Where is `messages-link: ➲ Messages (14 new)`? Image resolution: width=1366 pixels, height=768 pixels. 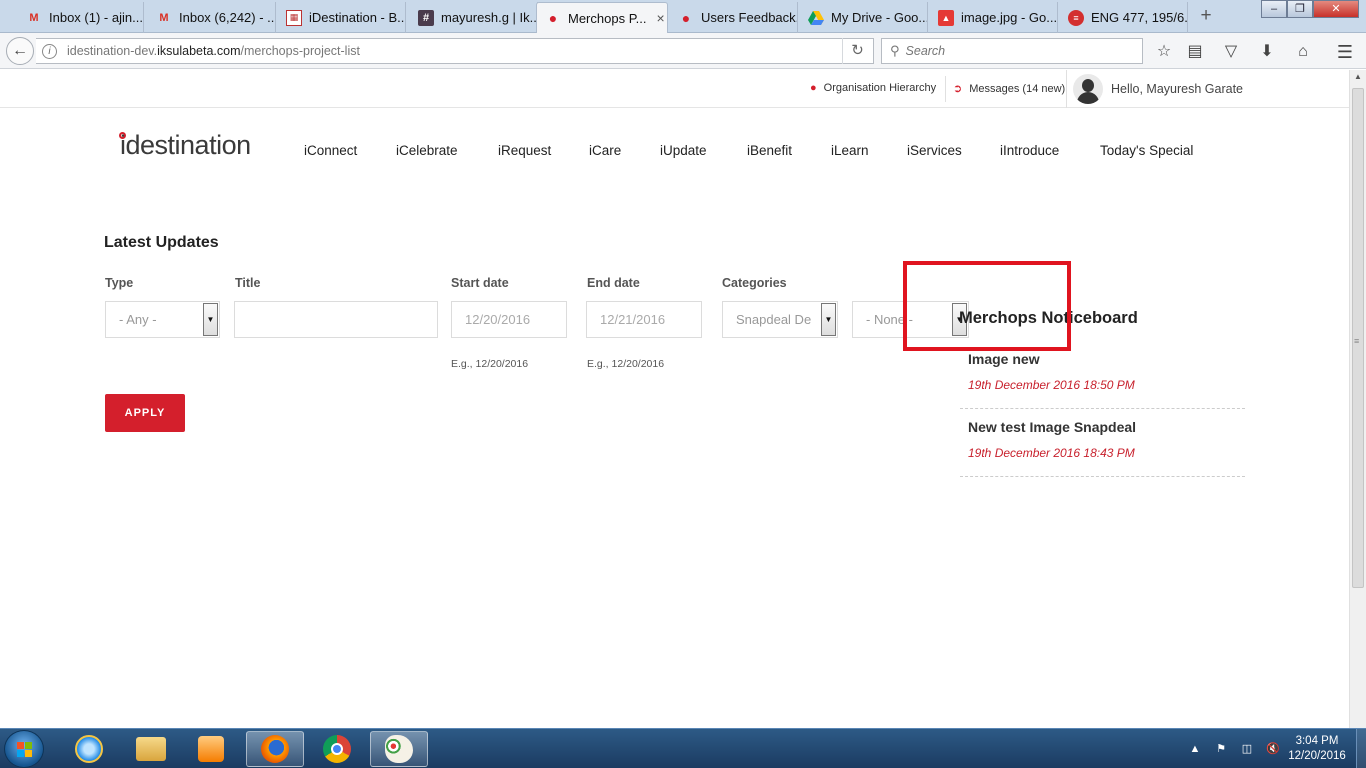
messages-link: ➲ Messages (14 new) is located at coordinates (1009, 89).